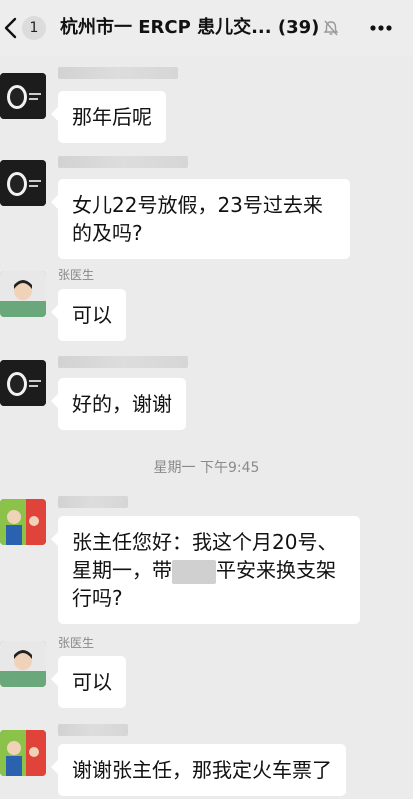 The height and width of the screenshot is (799, 413). What do you see at coordinates (11, 28) in the screenshot?
I see `back-arrow-icon` at bounding box center [11, 28].